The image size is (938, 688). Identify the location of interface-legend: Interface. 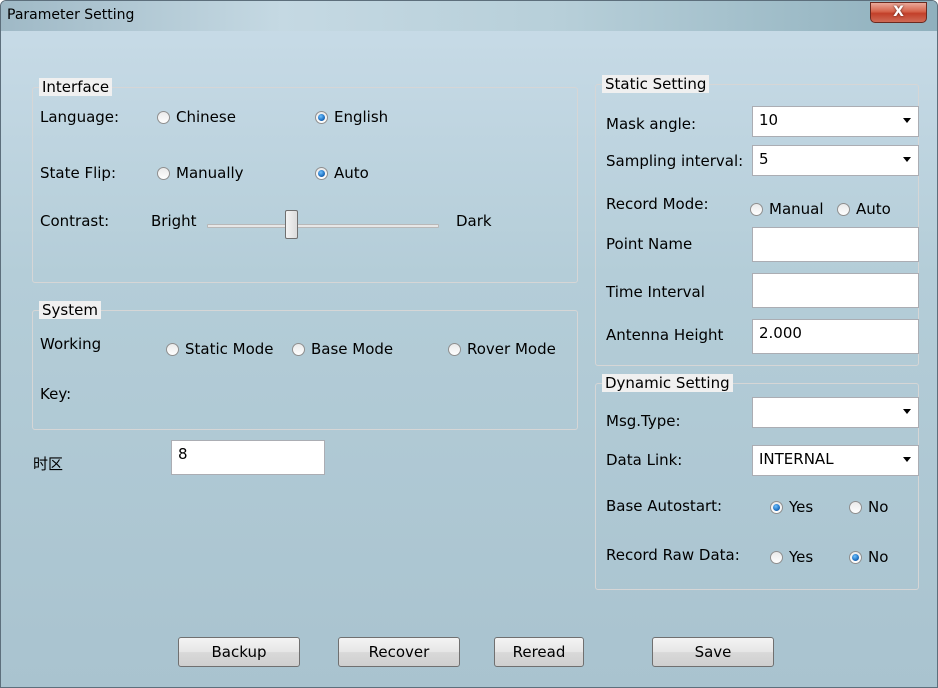
(76, 87).